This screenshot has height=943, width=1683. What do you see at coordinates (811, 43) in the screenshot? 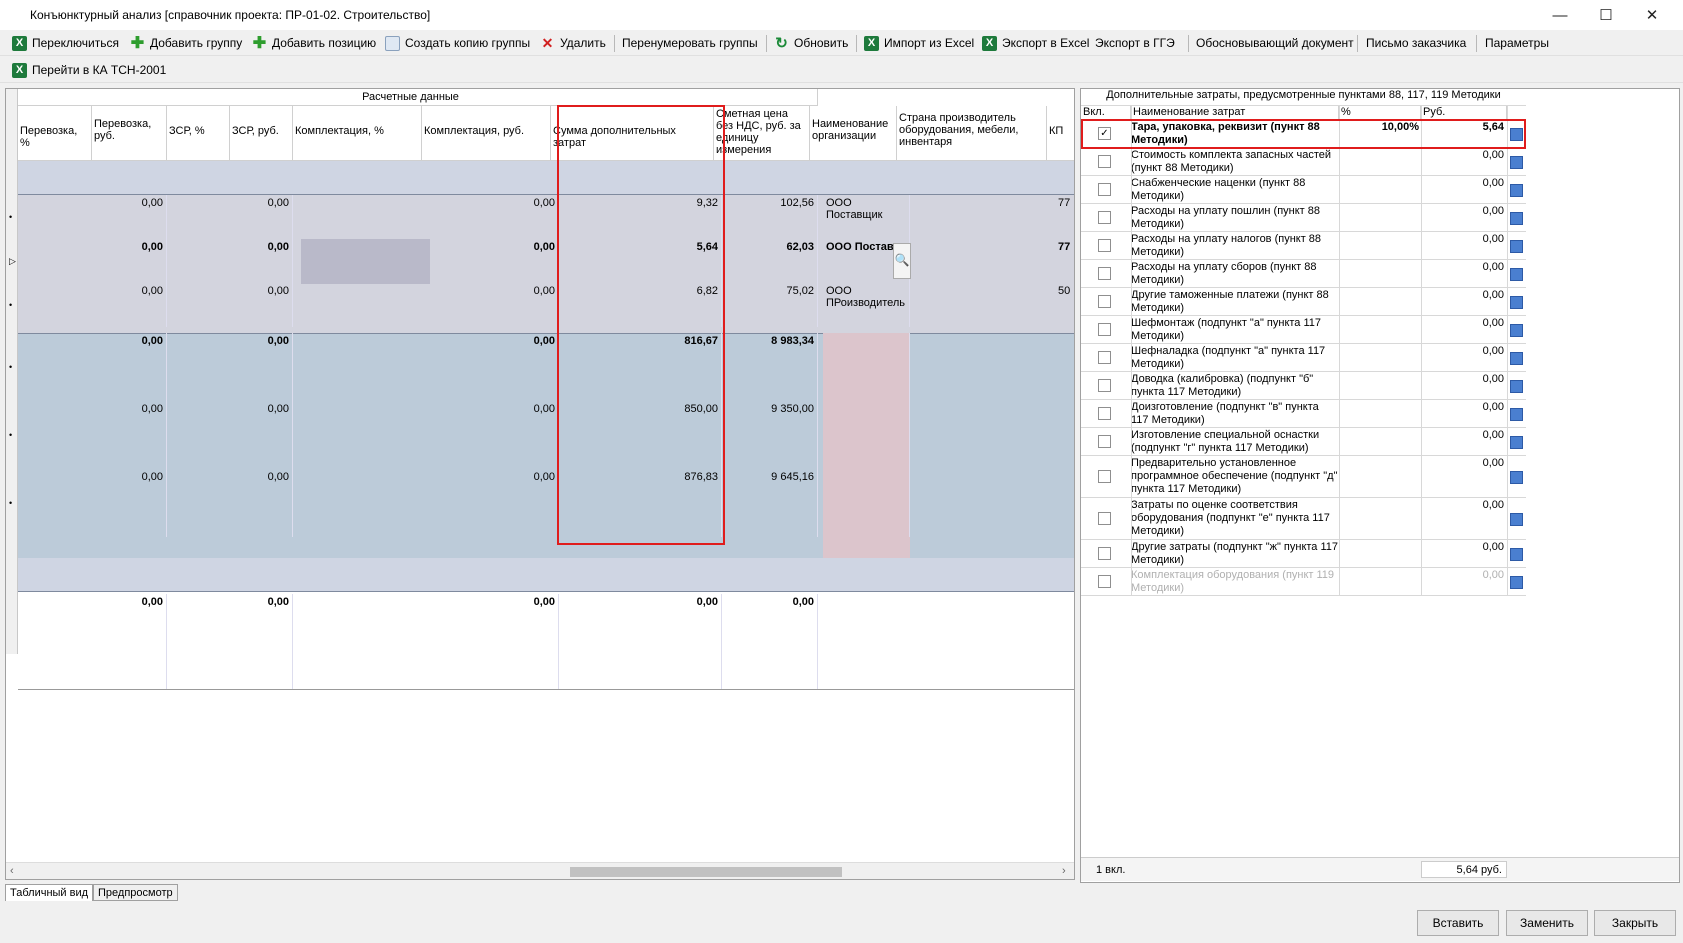
I see `refresh-button: ↻ Обновить` at bounding box center [811, 43].